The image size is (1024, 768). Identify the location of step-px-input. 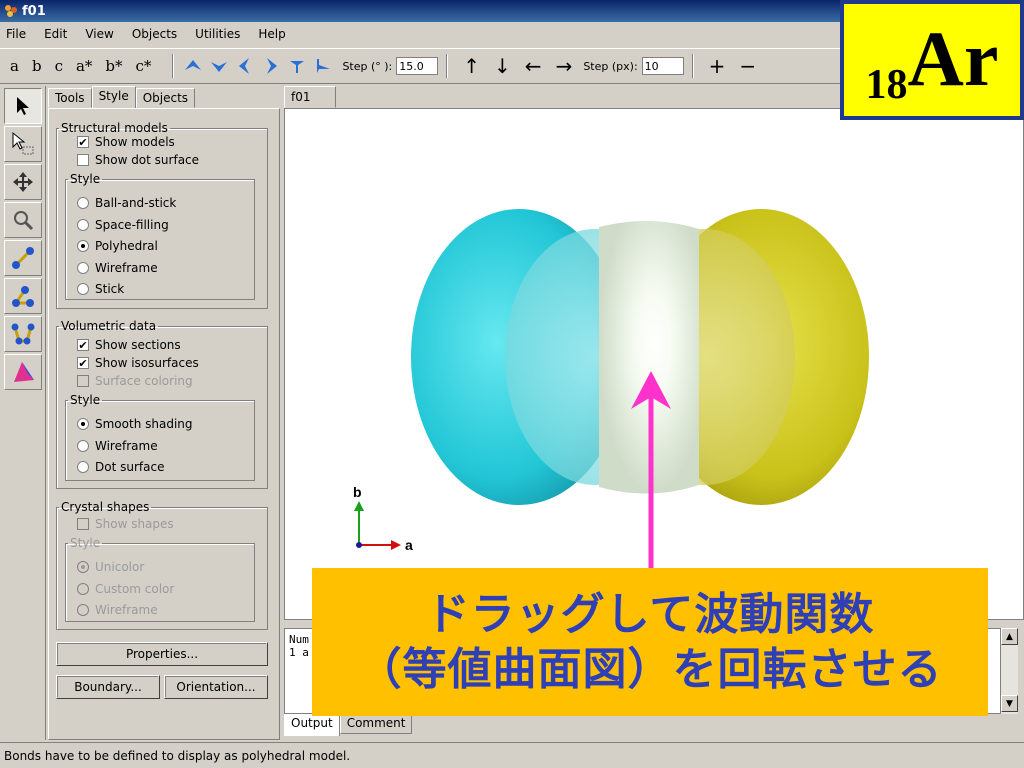
(662, 66).